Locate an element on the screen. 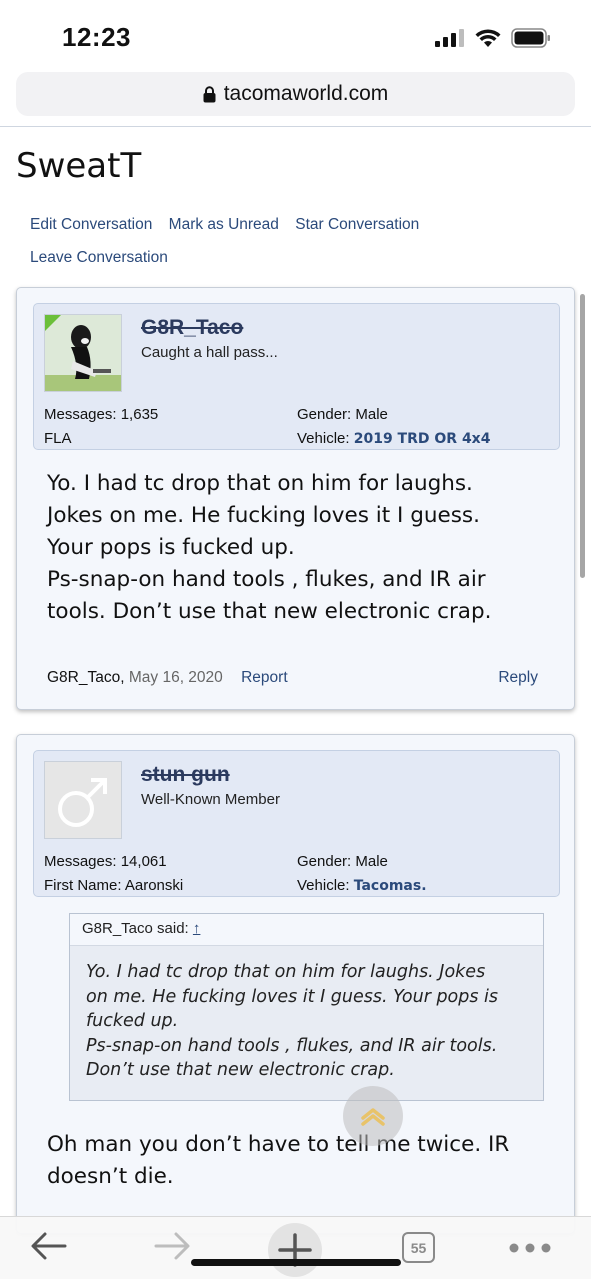  browser-toolbar is located at coordinates (295, 1247).